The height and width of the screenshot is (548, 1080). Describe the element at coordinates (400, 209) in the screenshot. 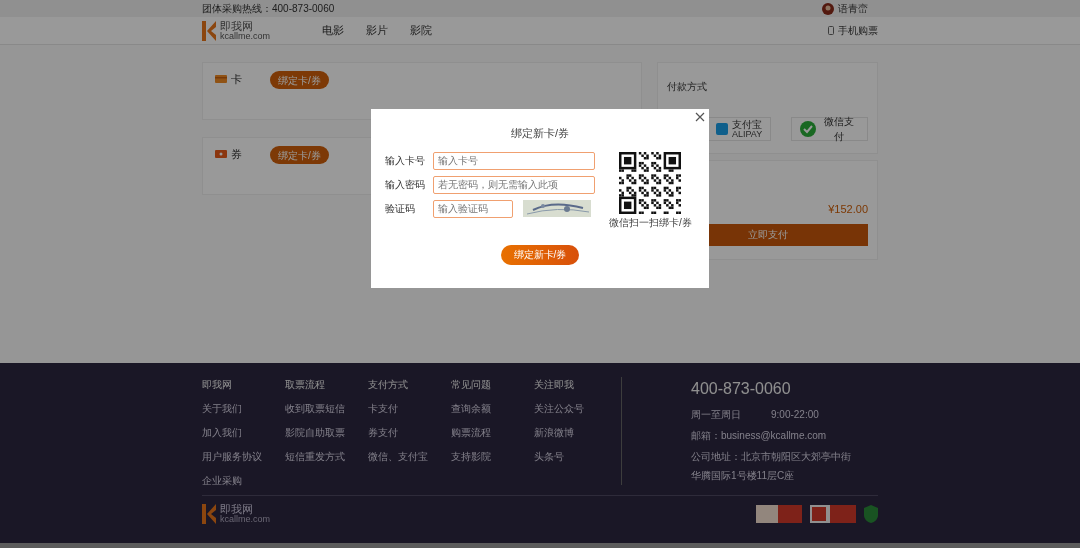

I see `field-label: 验证码` at that location.